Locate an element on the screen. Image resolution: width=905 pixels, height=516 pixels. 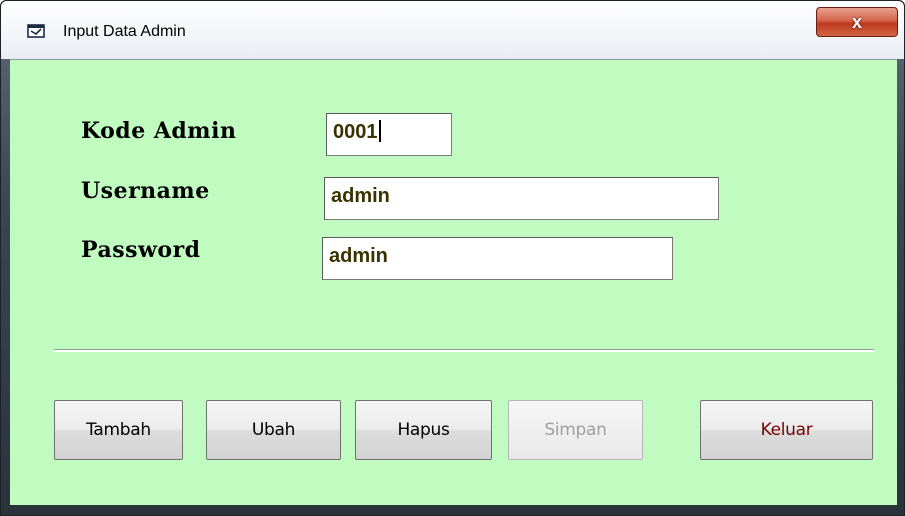
username-label: Username is located at coordinates (145, 191).